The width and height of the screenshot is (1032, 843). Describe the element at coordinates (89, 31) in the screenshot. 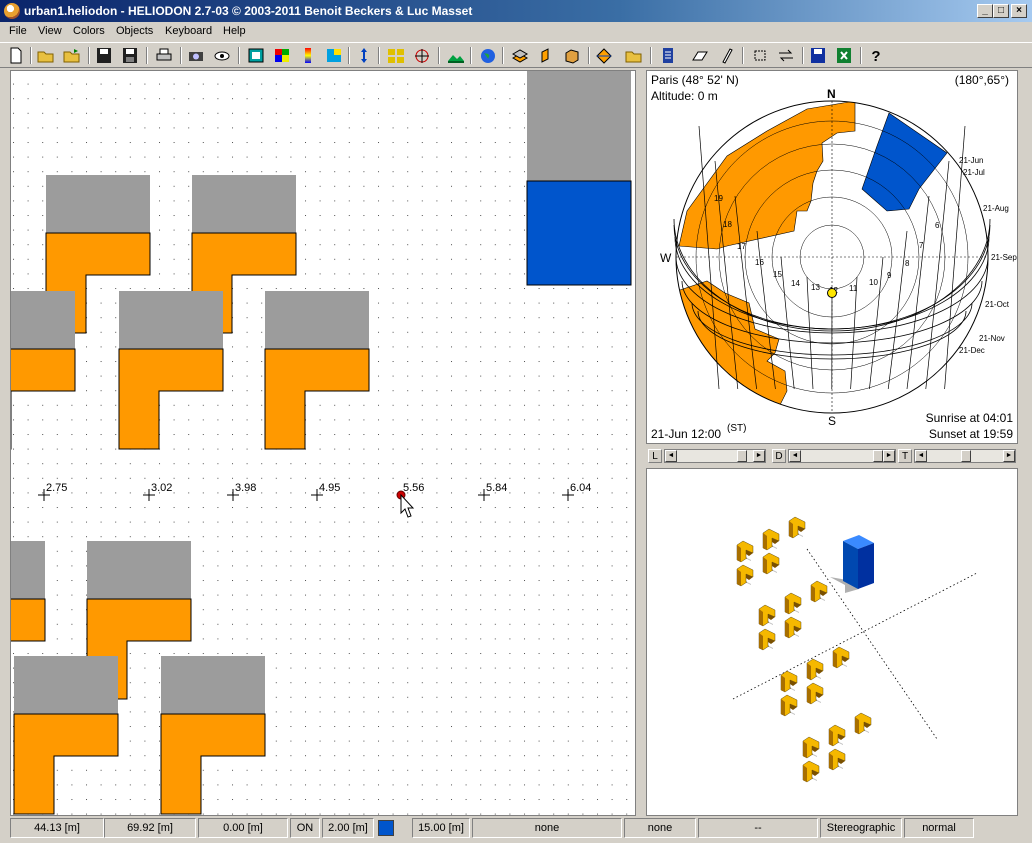

I see `menu-colors: Colors` at that location.